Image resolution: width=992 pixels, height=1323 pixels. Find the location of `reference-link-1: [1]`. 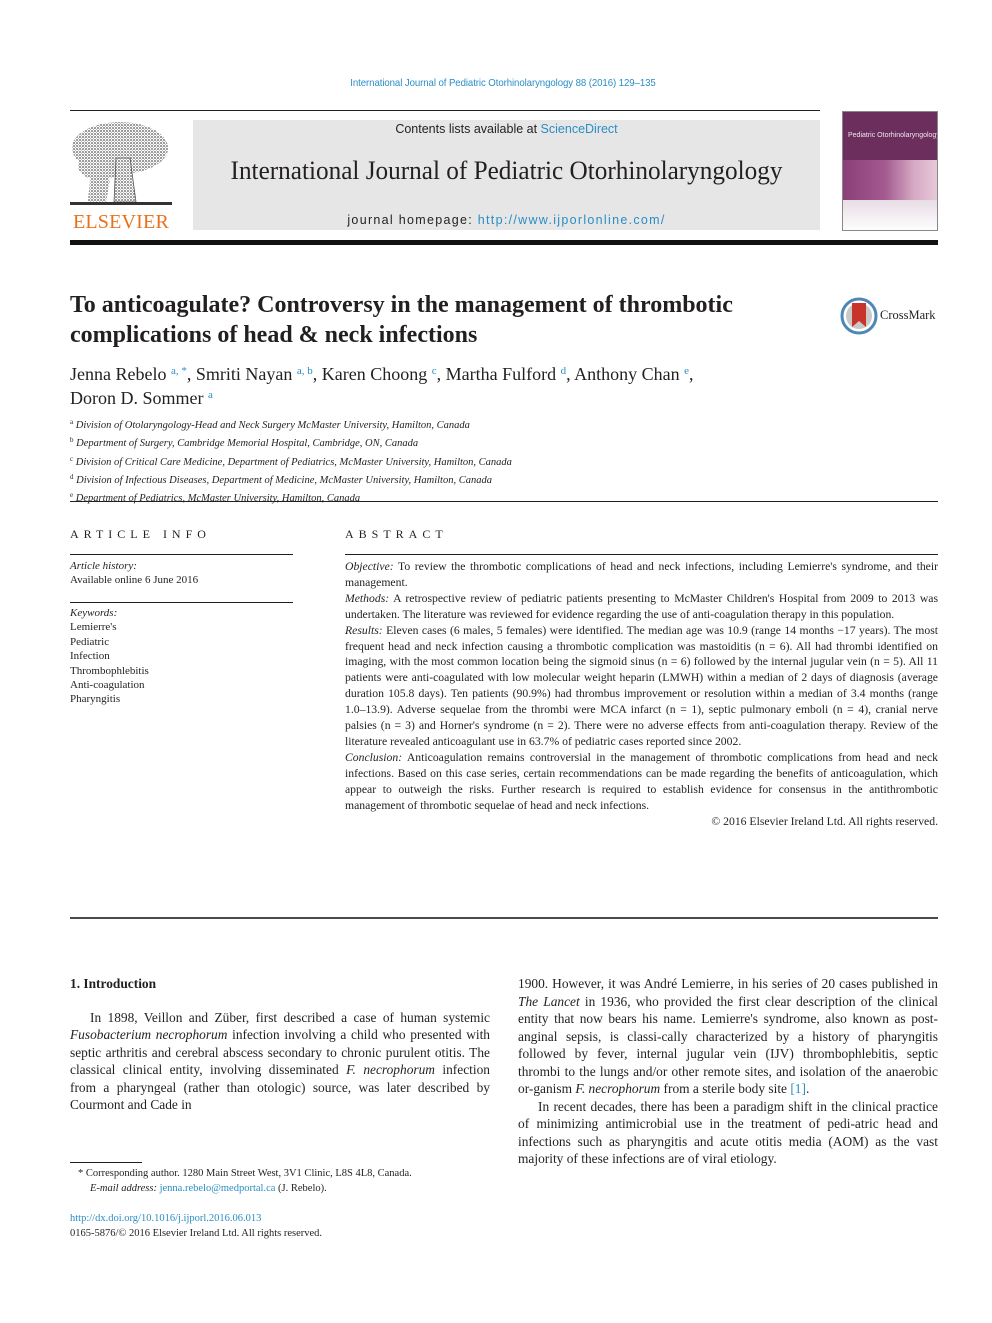

reference-link-1: [1] is located at coordinates (798, 1088).